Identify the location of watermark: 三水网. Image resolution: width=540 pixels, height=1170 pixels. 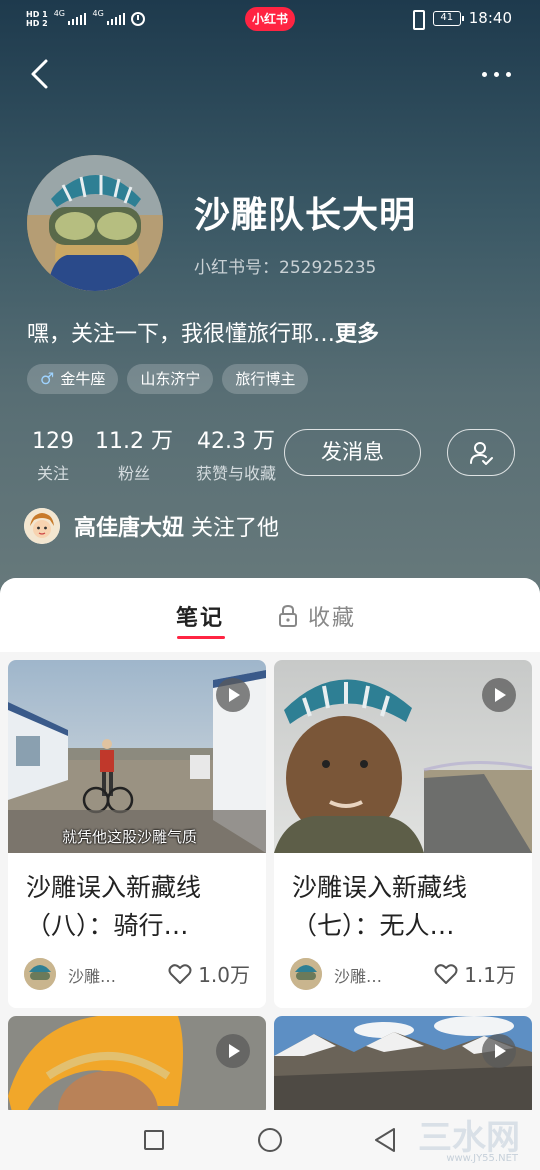
(469, 1138).